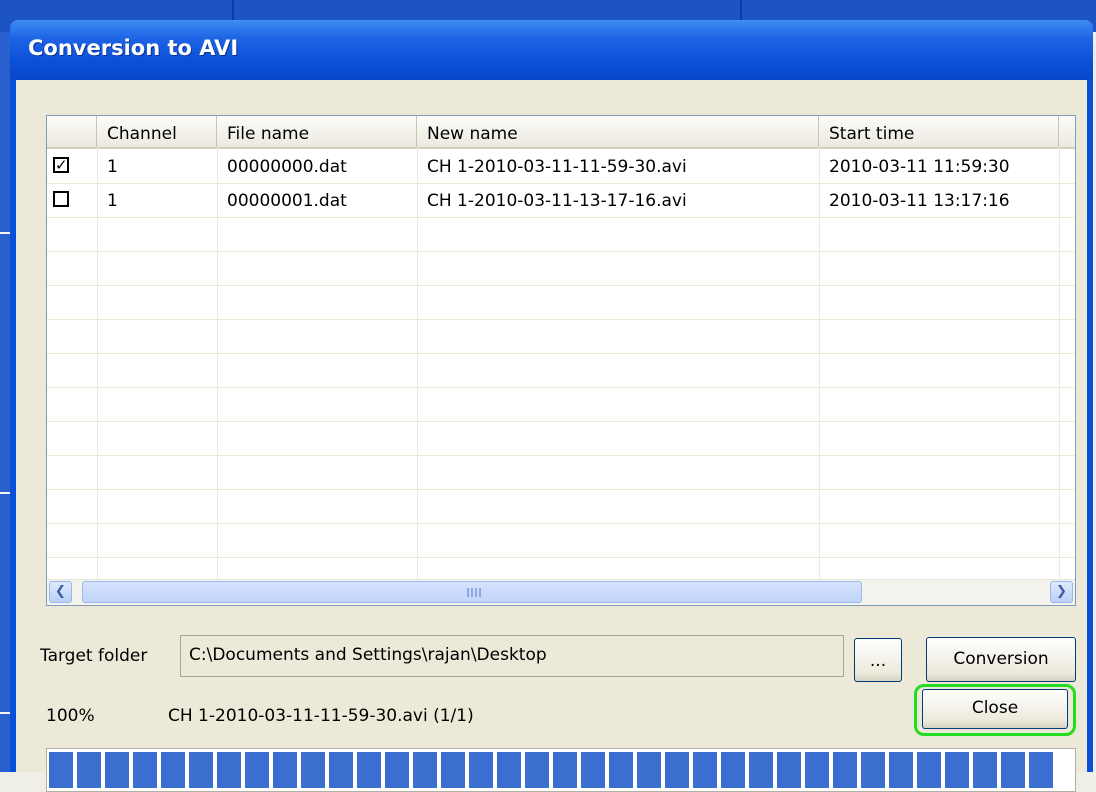 Image resolution: width=1096 pixels, height=792 pixels. Describe the element at coordinates (557, 201) in the screenshot. I see `cell-new-name: CH 1-2010-03-11-13-17-16.avi` at that location.